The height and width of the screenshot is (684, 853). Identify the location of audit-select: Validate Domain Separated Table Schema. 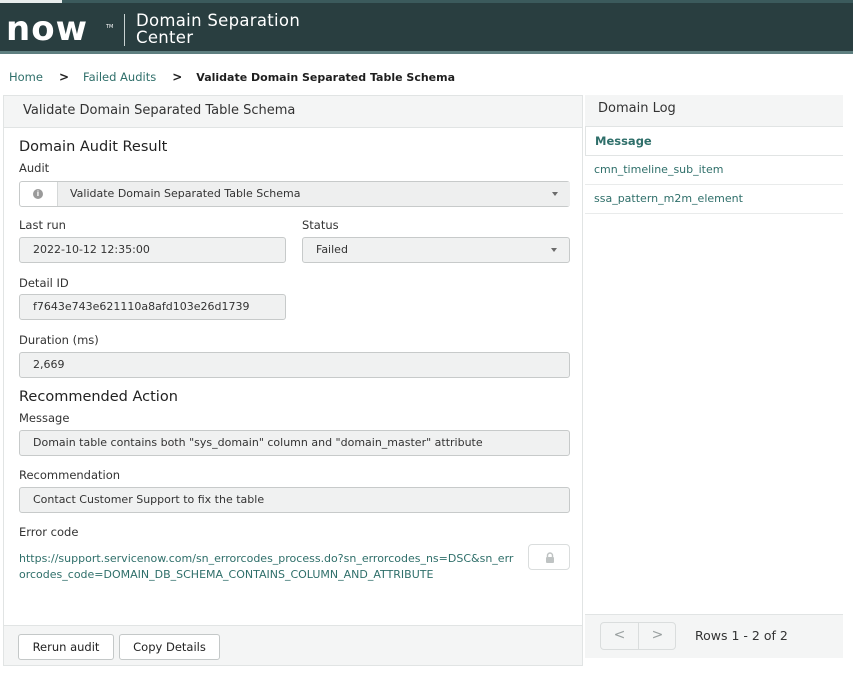
(313, 194).